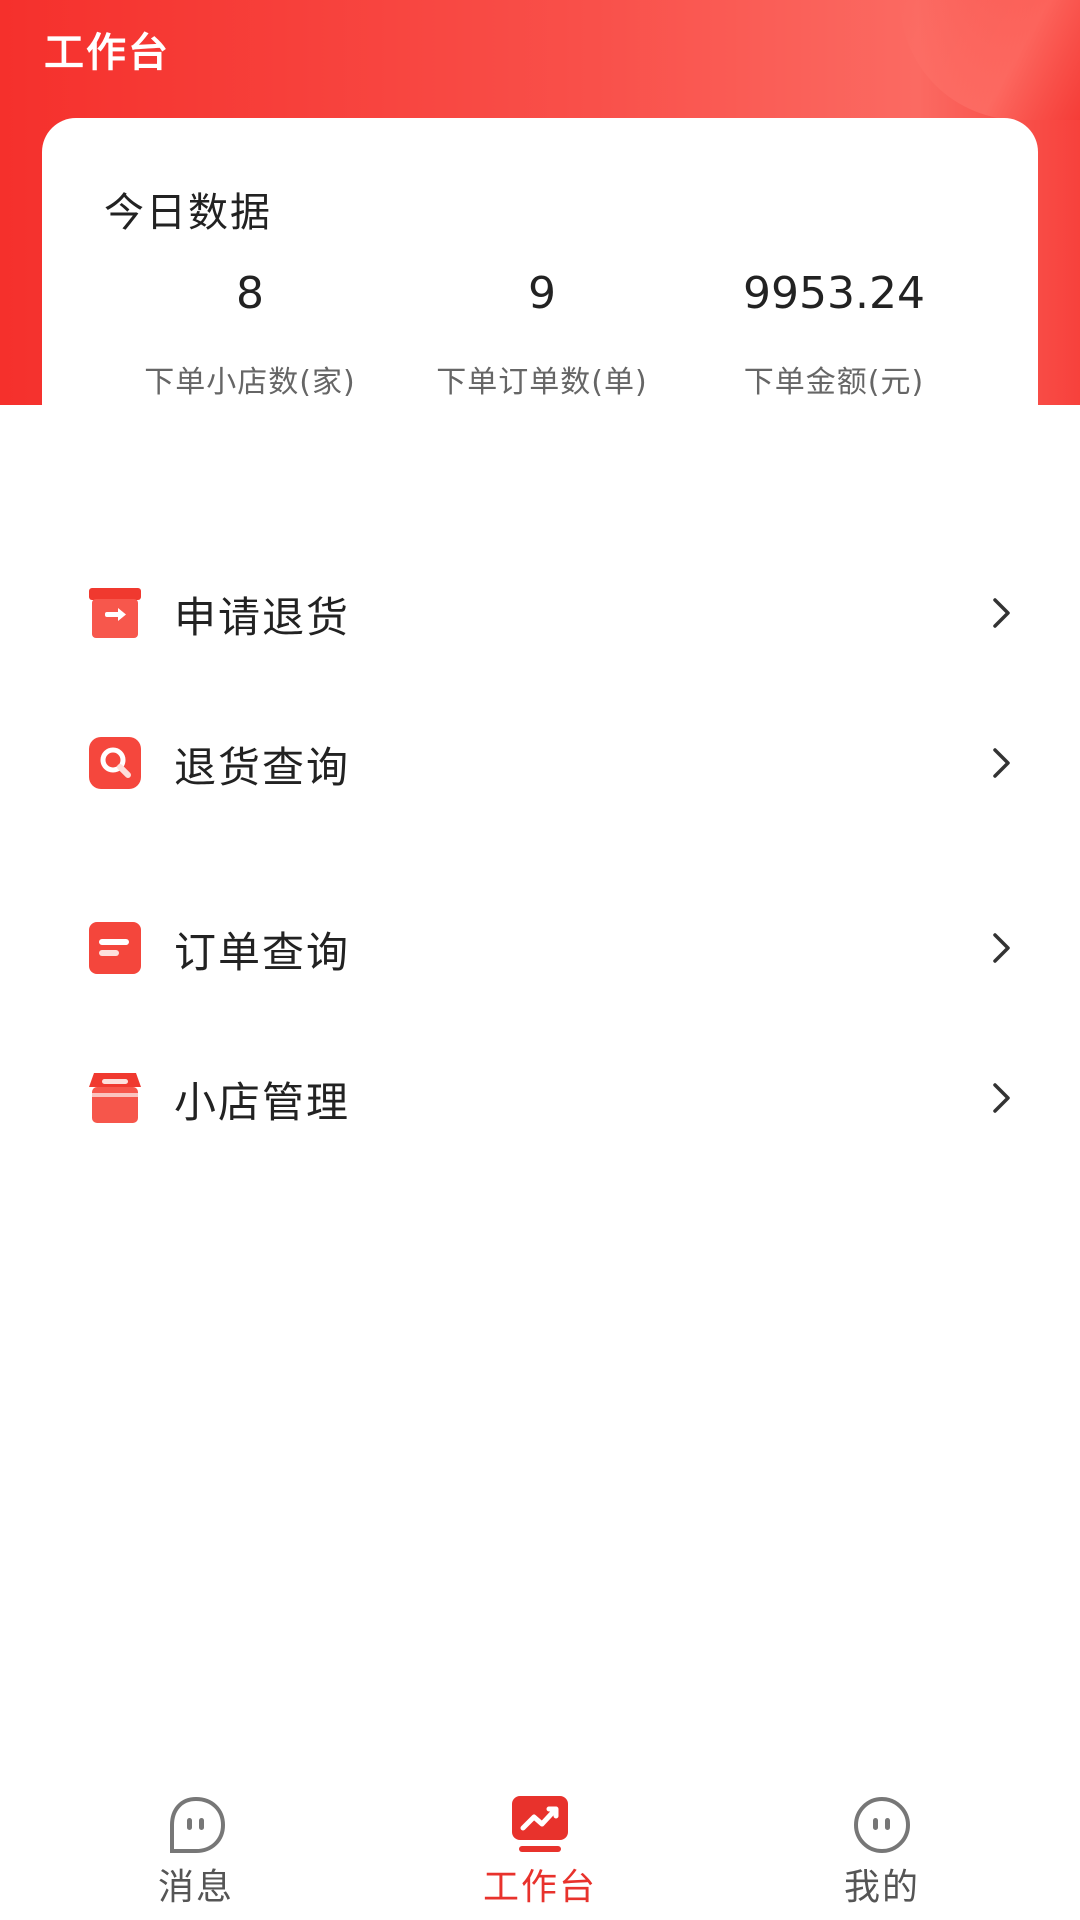 Image resolution: width=1080 pixels, height=1920 pixels. Describe the element at coordinates (540, 1098) in the screenshot. I see `menu-item-store-management: 小店管理` at that location.